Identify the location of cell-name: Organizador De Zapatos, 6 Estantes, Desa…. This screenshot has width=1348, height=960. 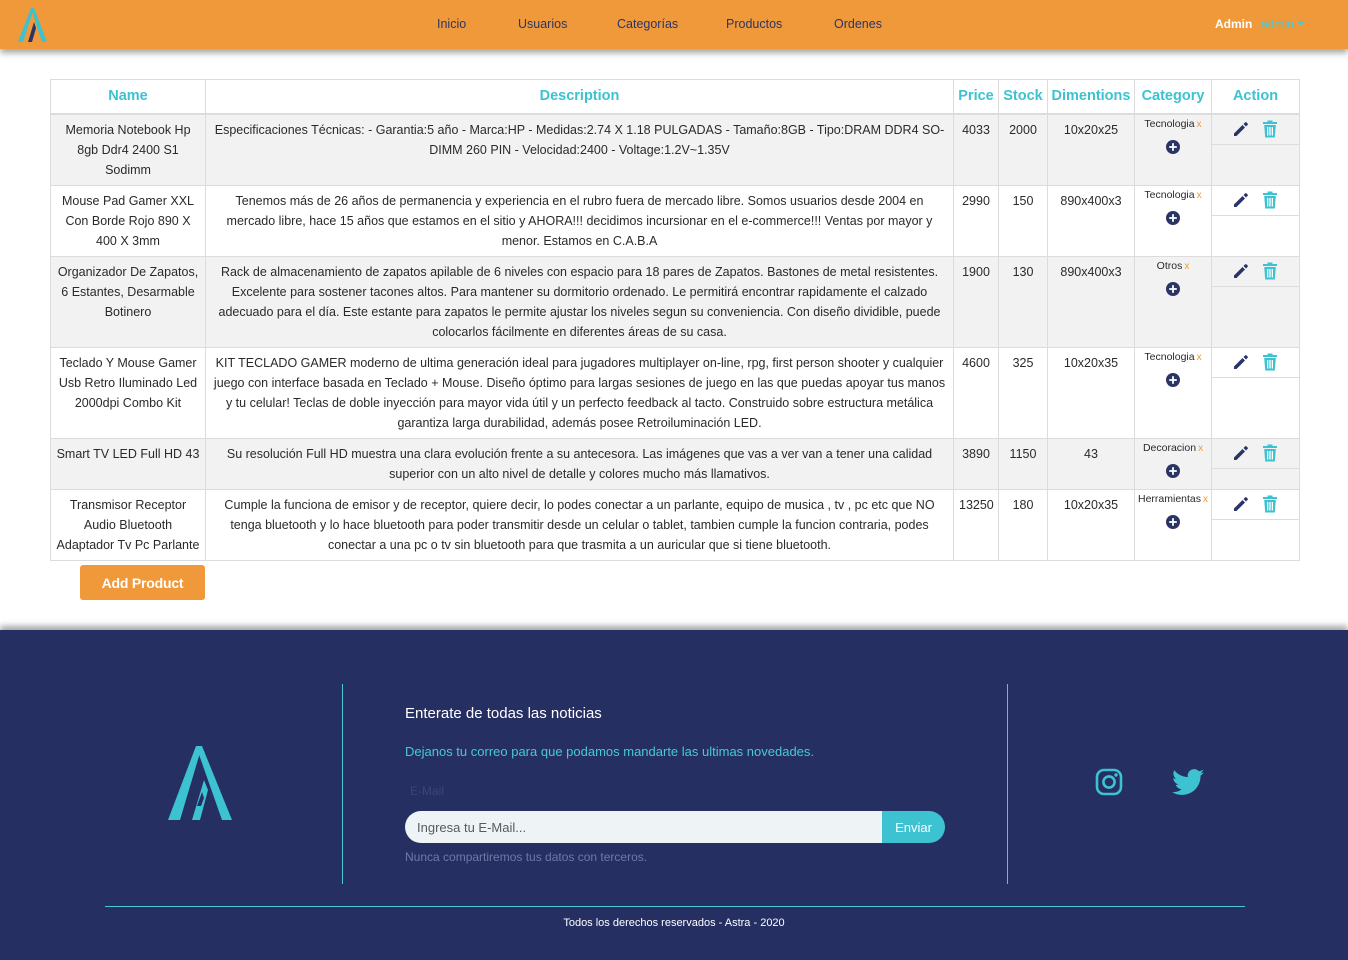
(128, 301).